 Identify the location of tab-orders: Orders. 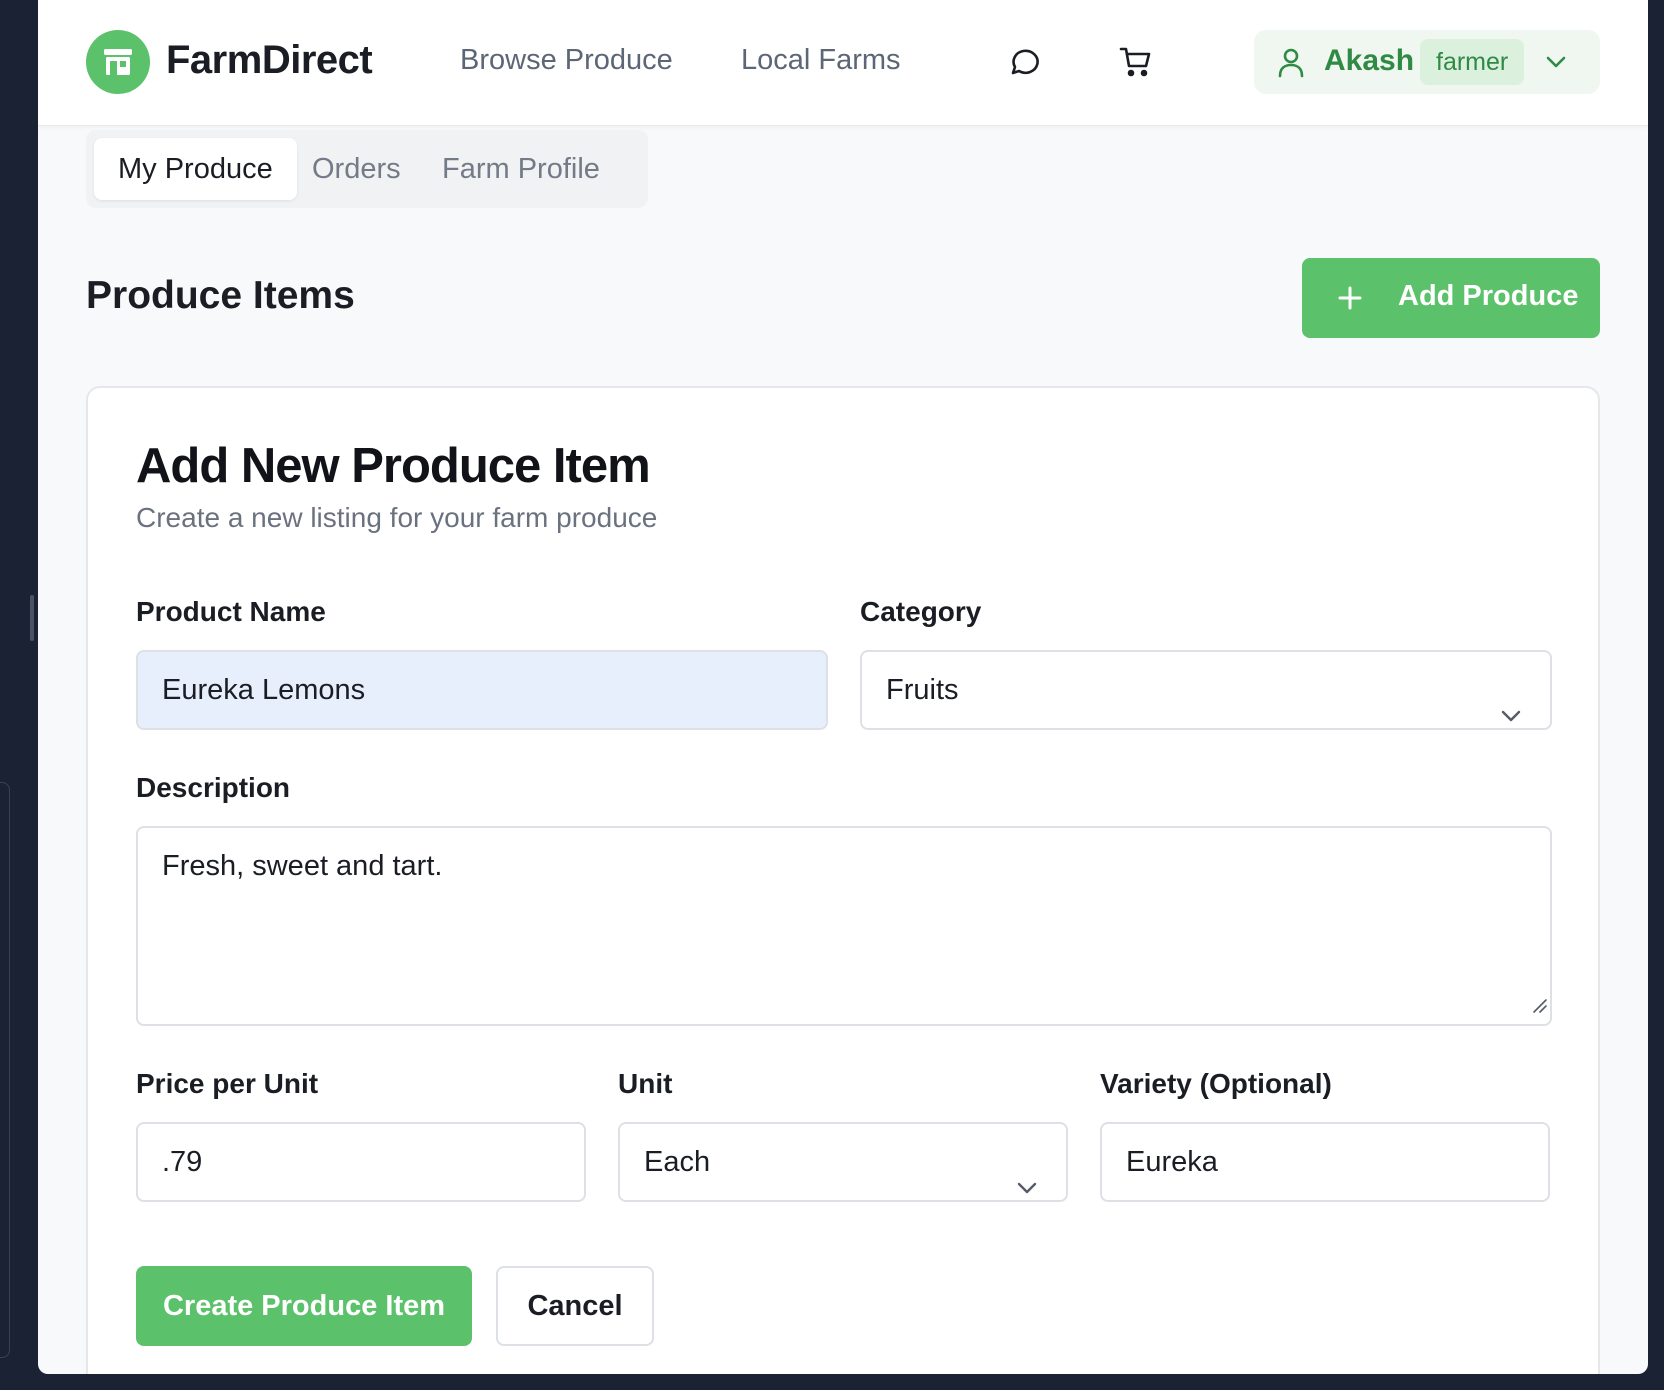
(356, 169).